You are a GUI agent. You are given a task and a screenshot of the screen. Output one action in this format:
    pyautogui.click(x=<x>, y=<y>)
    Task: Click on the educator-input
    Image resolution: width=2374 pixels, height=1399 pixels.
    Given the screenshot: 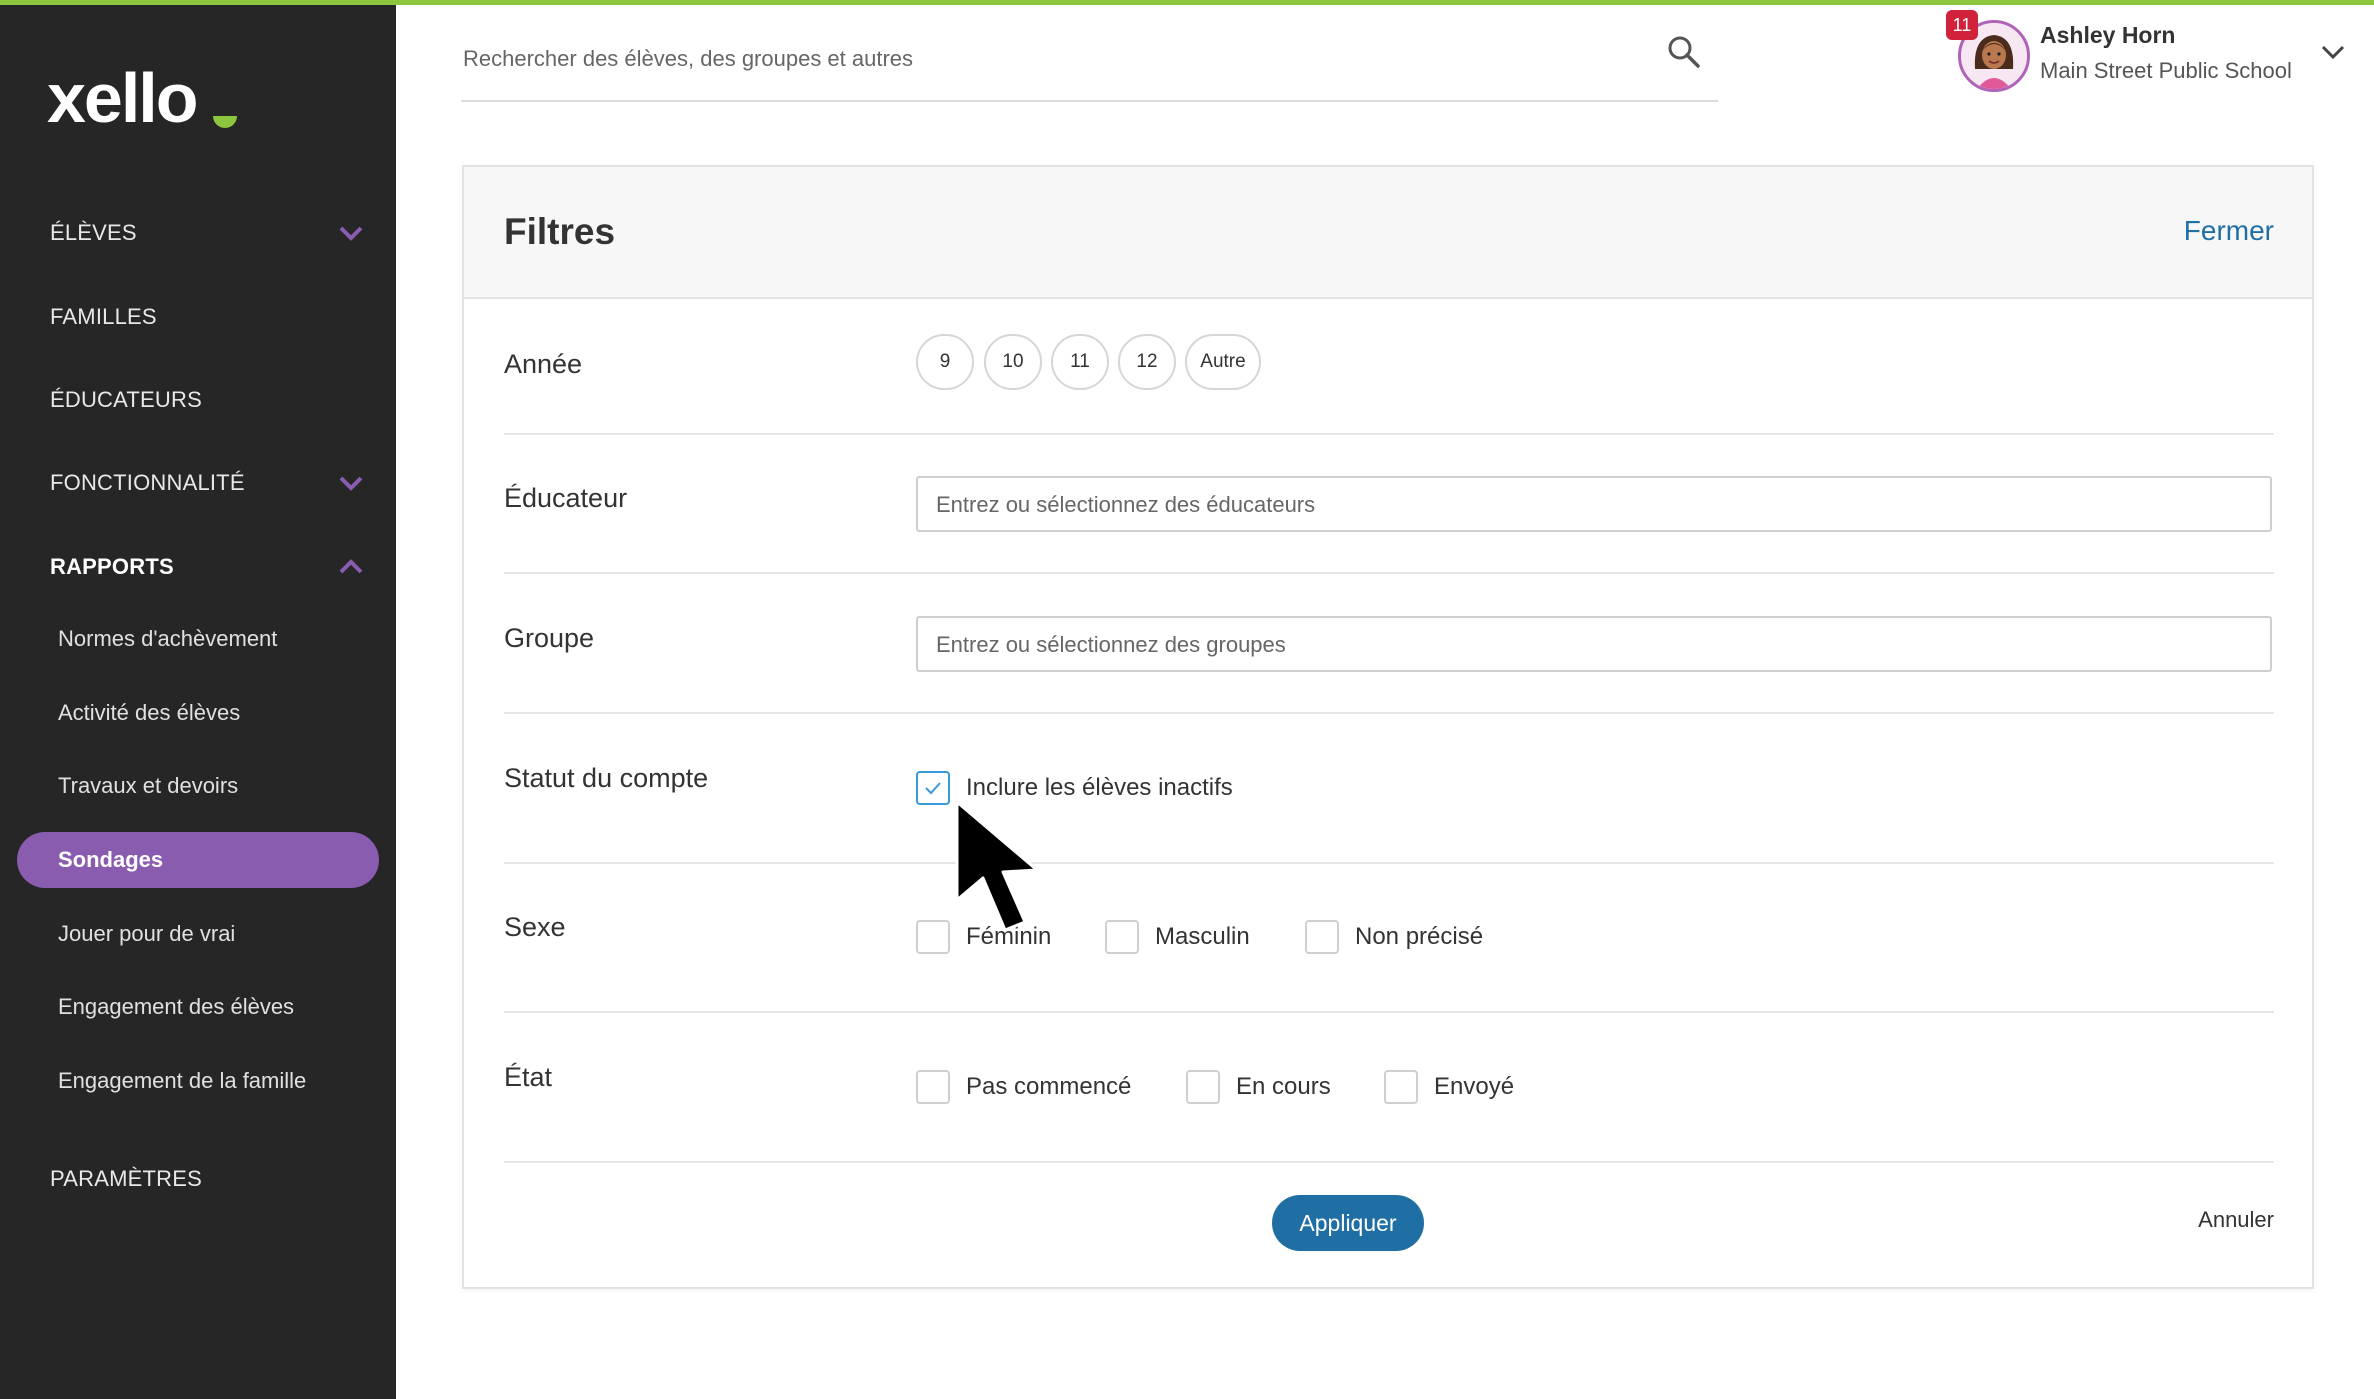 What is the action you would take?
    pyautogui.click(x=1596, y=505)
    